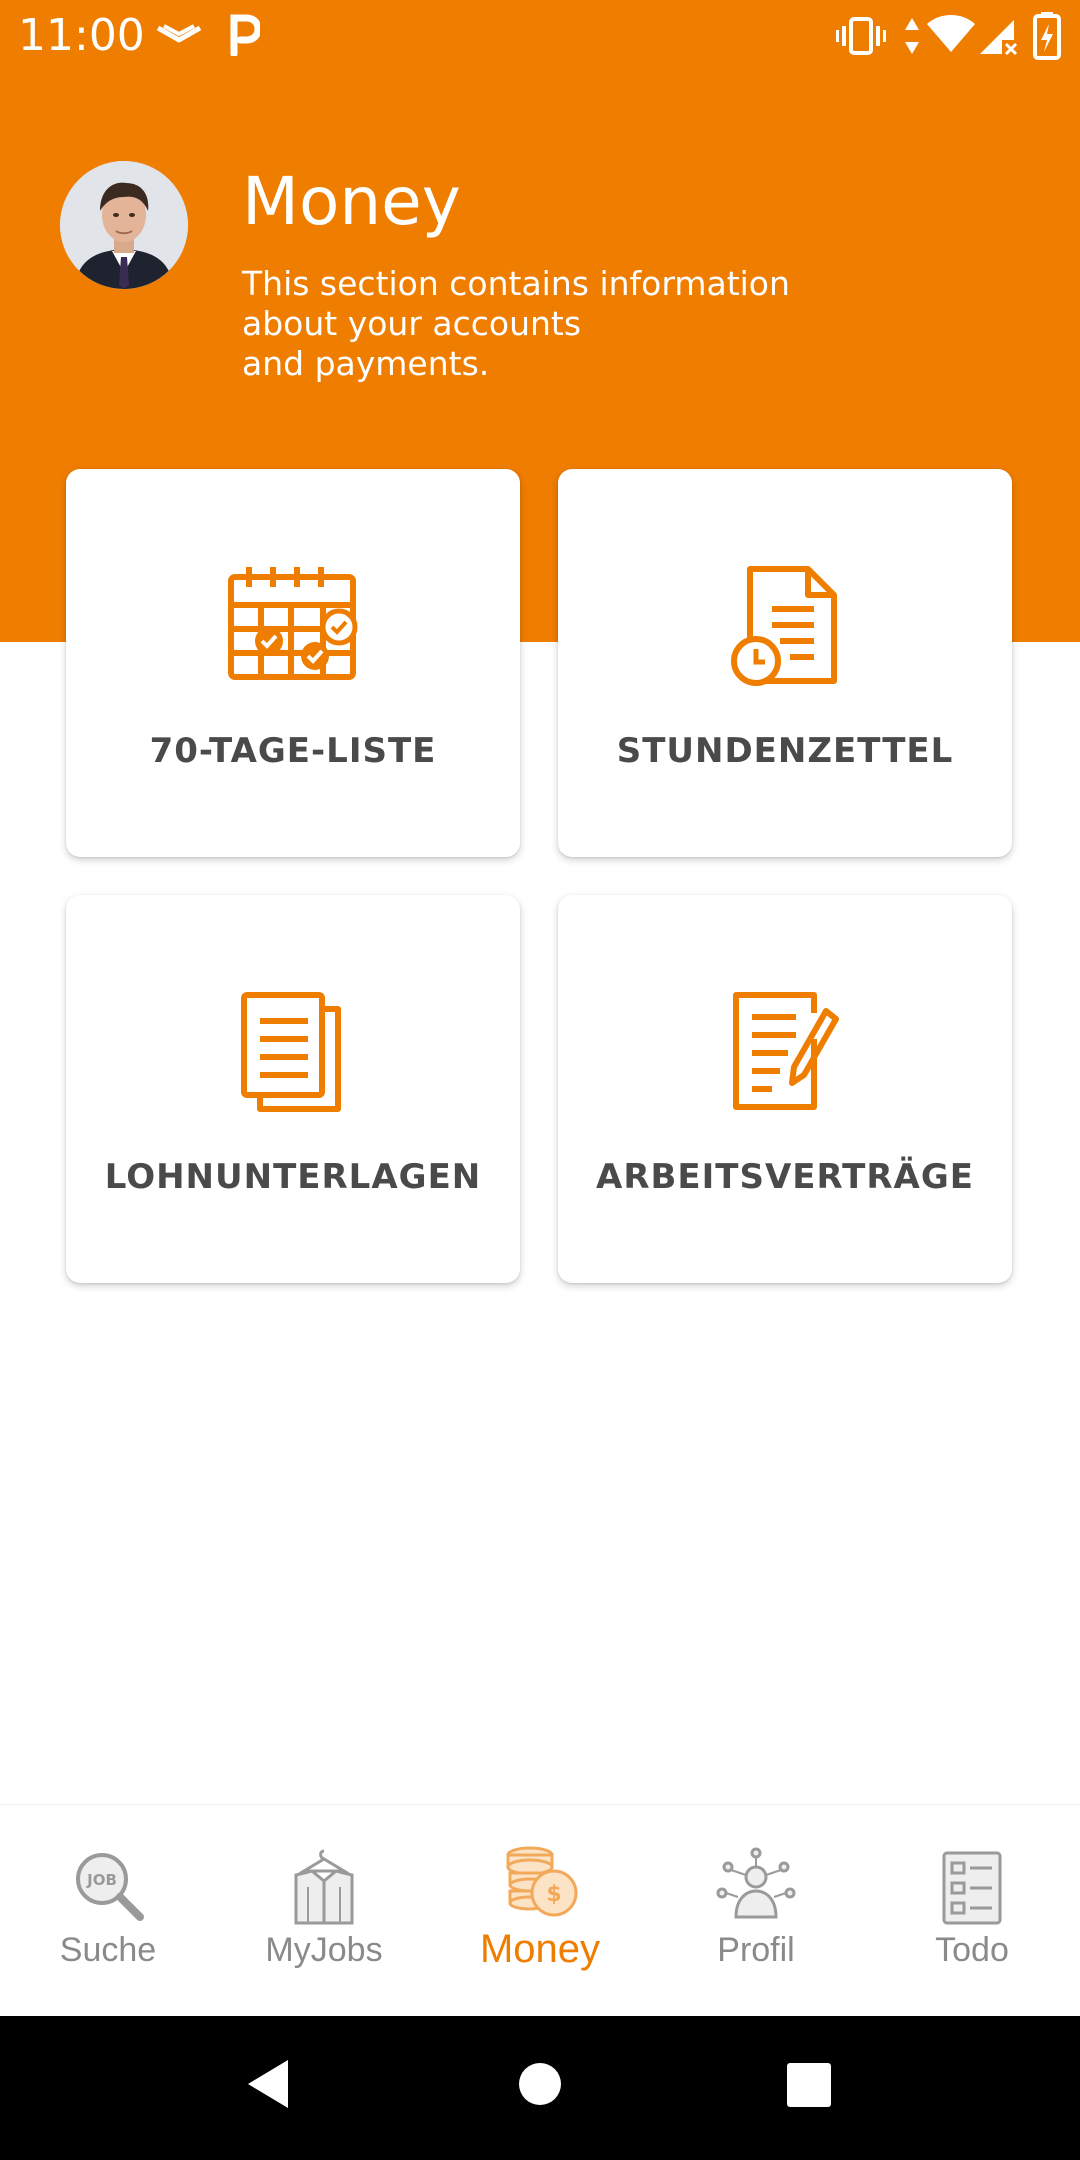 This screenshot has height=2160, width=1080. I want to click on vibrate-icon, so click(861, 36).